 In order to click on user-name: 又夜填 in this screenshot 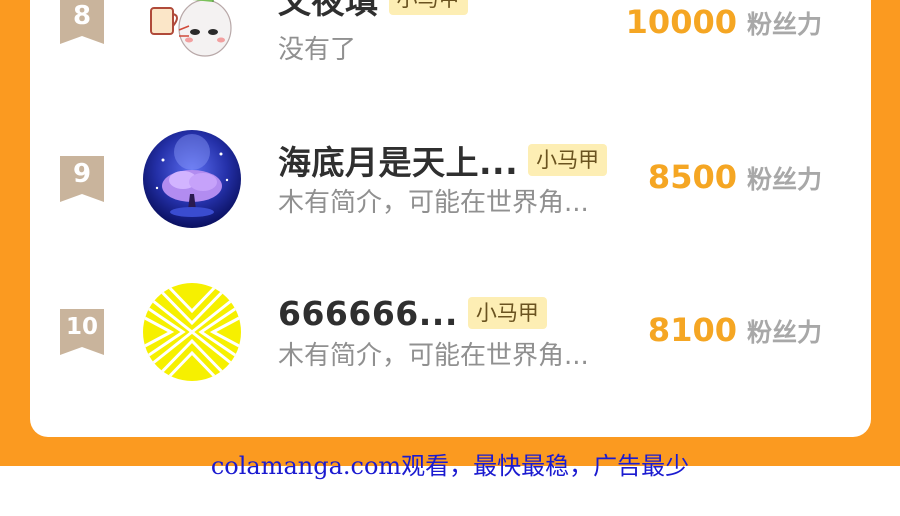, I will do `click(328, 11)`.